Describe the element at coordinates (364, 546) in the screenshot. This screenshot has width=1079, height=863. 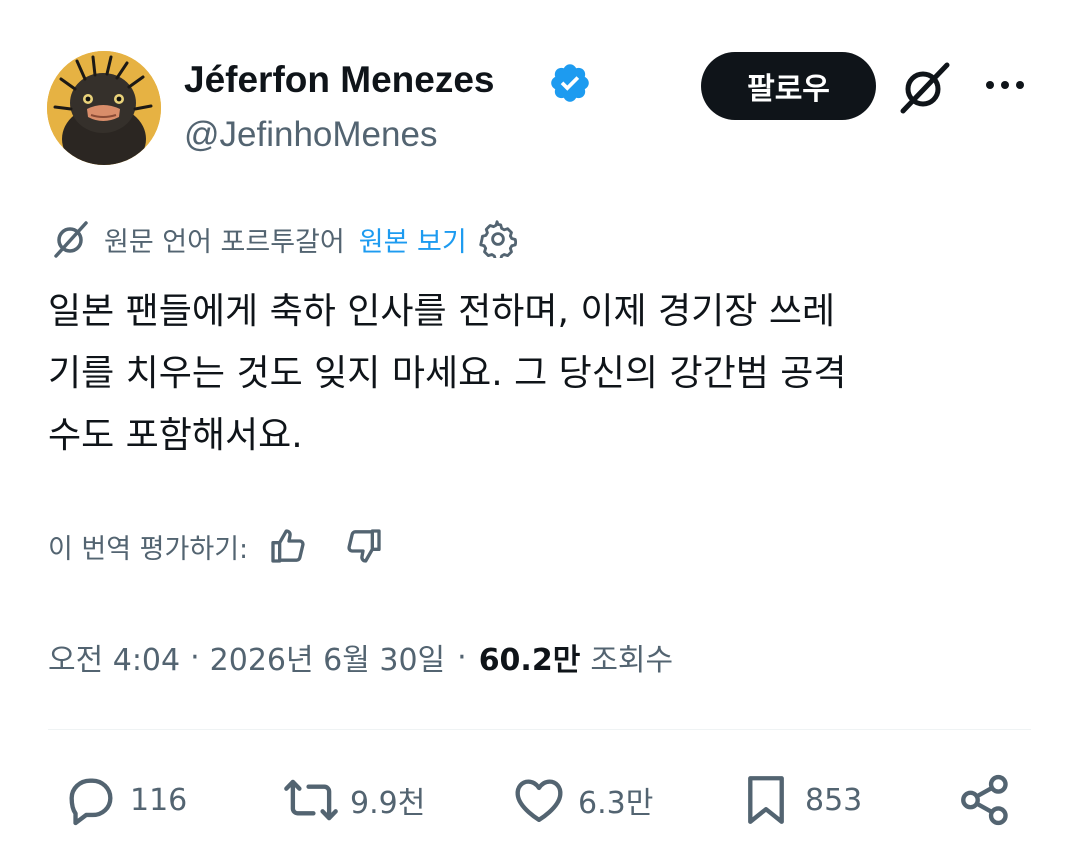
I see `thumbs-down-icon` at that location.